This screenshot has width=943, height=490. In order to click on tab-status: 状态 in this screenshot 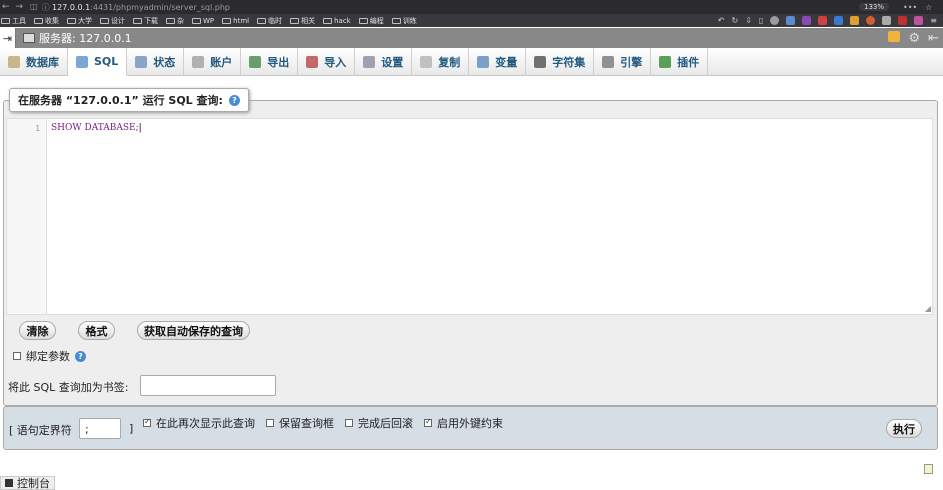, I will do `click(156, 62)`.